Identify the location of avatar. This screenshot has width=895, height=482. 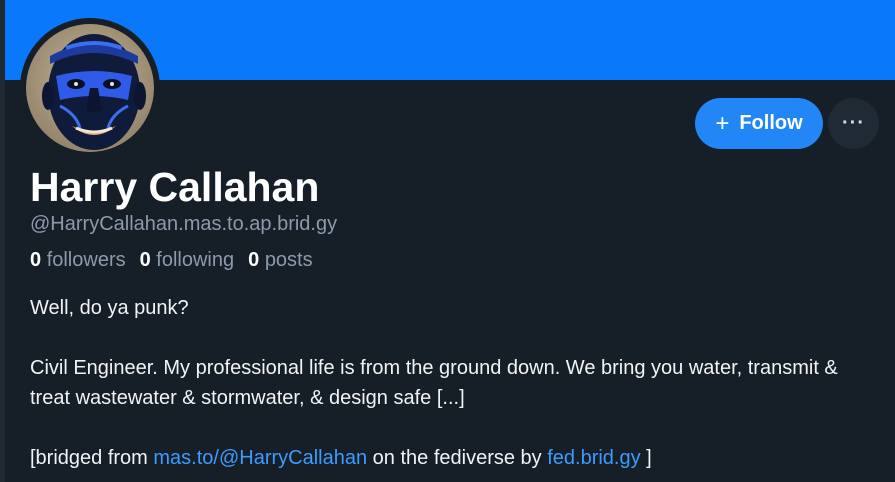
(90, 88).